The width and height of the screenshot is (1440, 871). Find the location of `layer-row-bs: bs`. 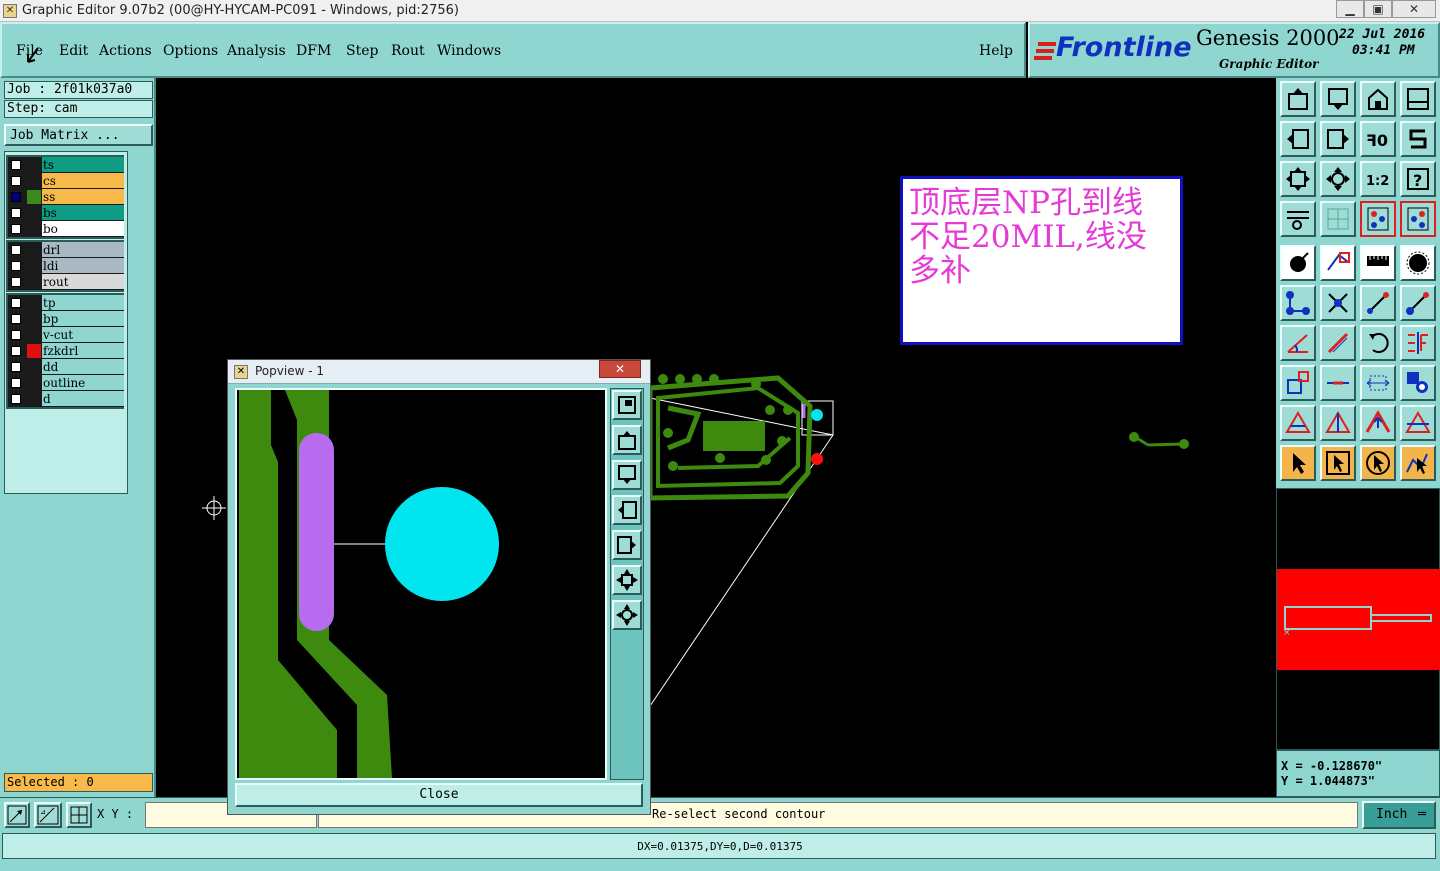

layer-row-bs: bs is located at coordinates (66, 213).